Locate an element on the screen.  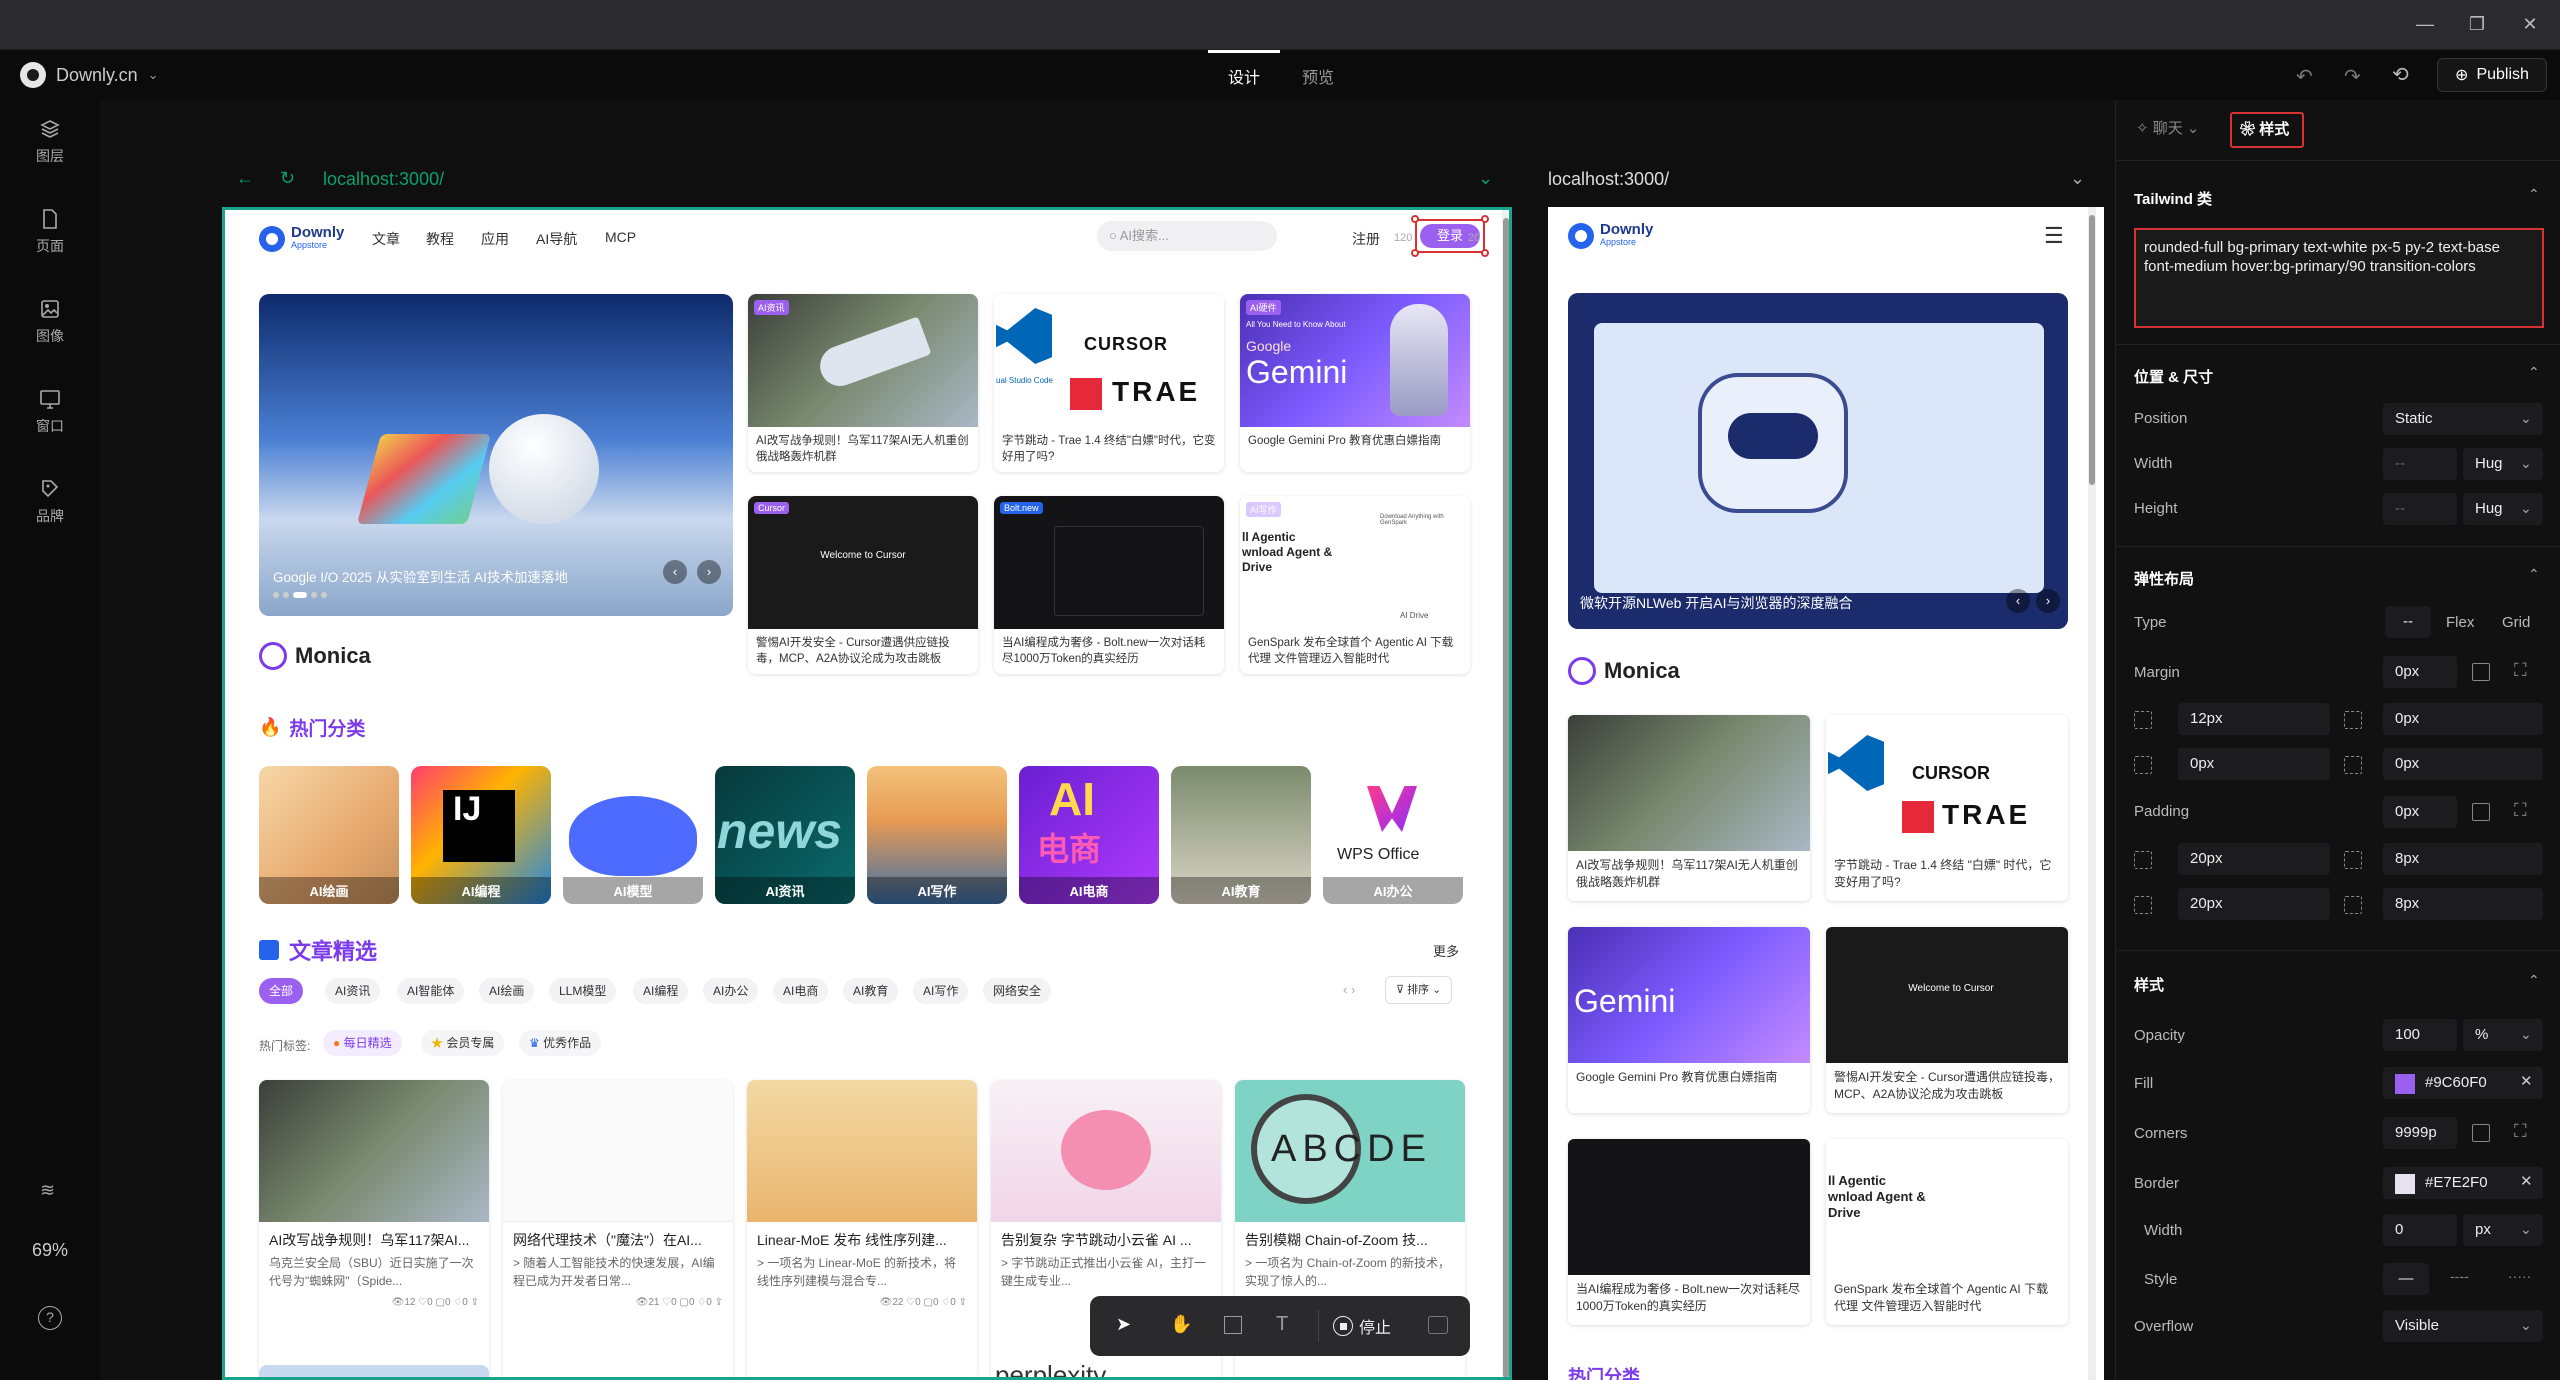
margin-bottom-input: 0px is located at coordinates (2254, 764).